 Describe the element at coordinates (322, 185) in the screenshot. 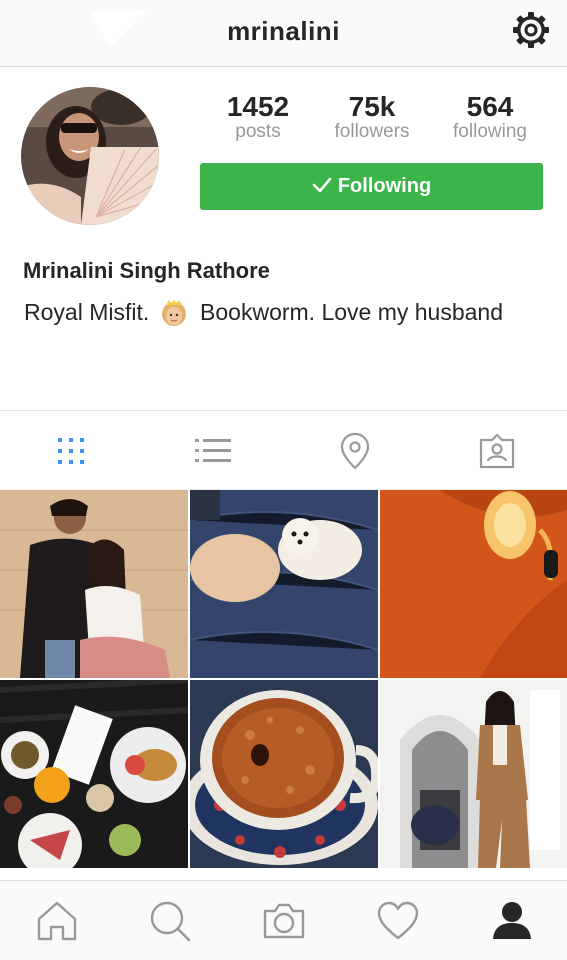

I see `check-icon` at that location.